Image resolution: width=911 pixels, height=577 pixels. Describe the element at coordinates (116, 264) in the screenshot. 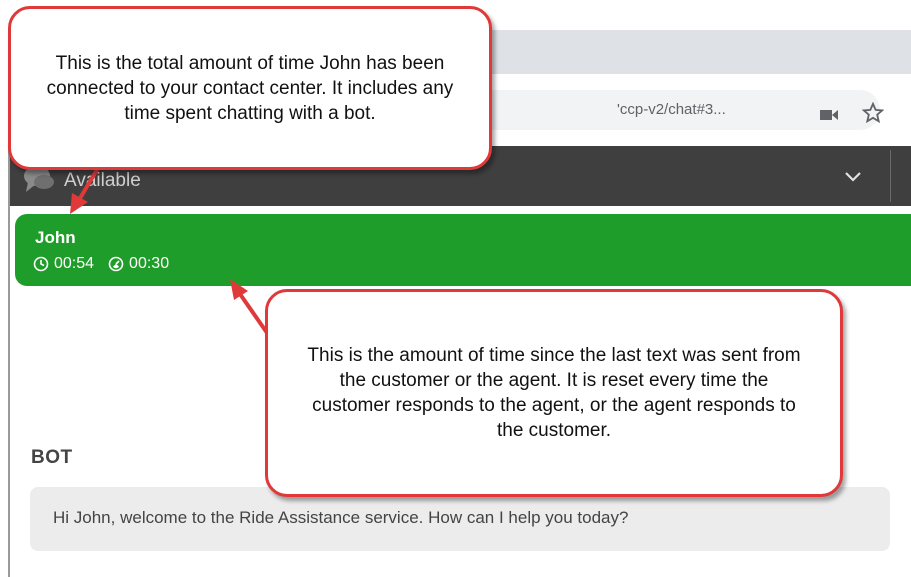

I see `timer-icon` at that location.